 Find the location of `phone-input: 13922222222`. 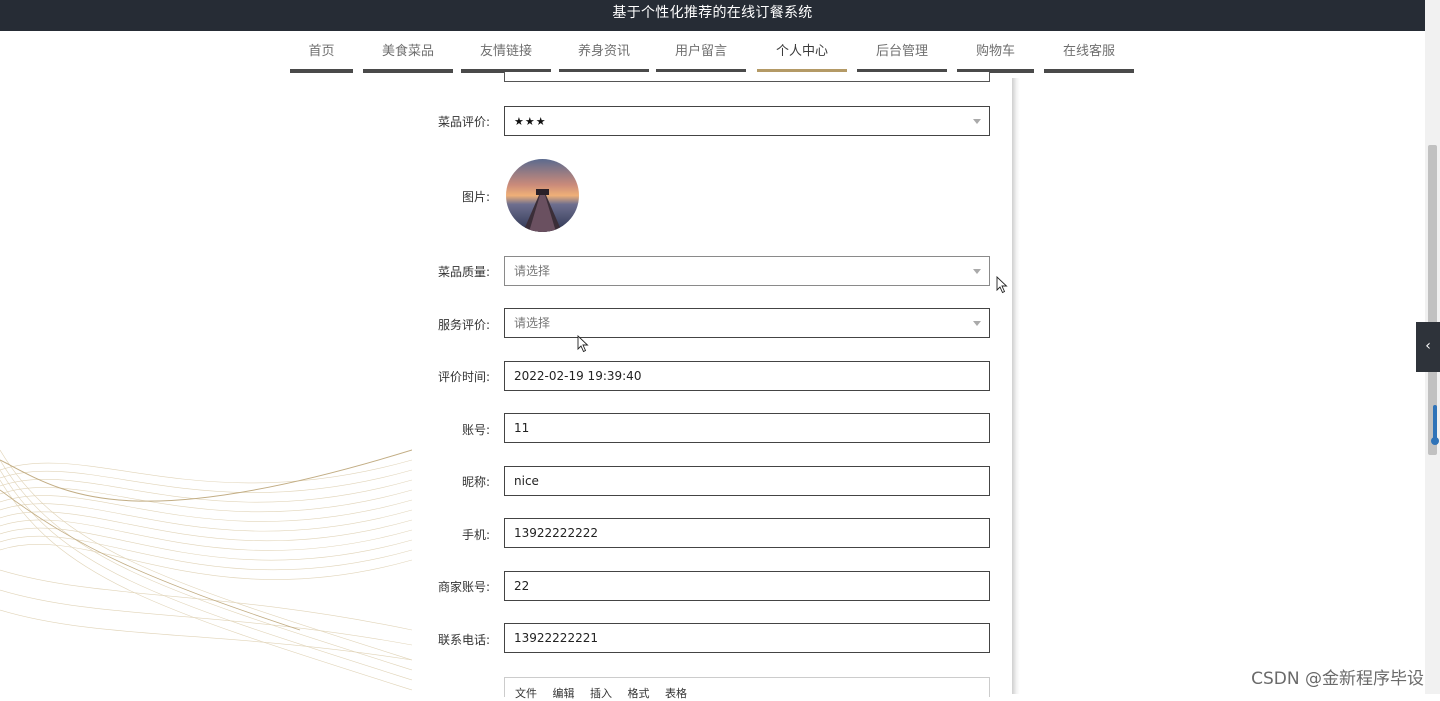

phone-input: 13922222222 is located at coordinates (747, 533).